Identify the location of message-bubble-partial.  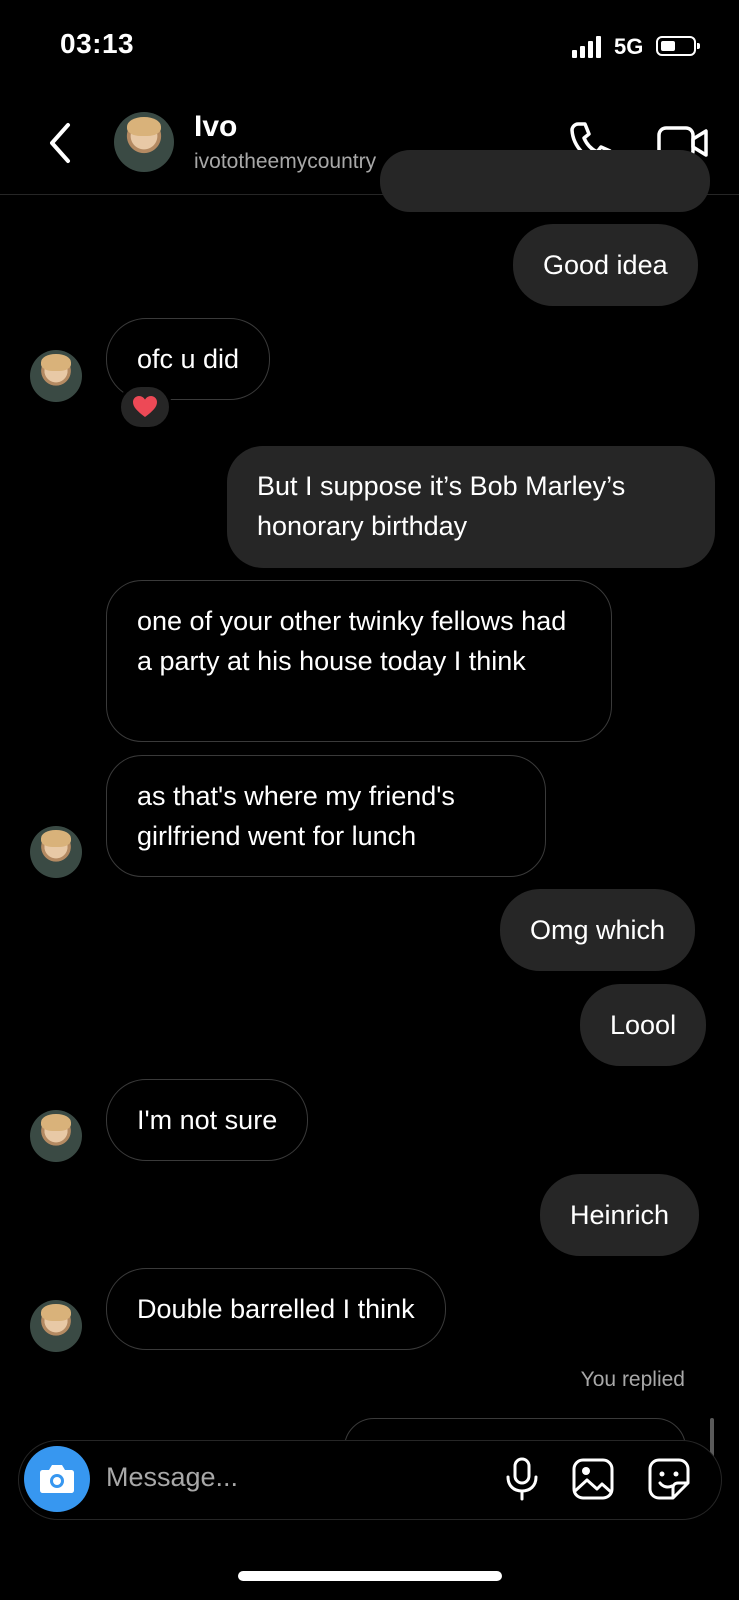
(545, 181).